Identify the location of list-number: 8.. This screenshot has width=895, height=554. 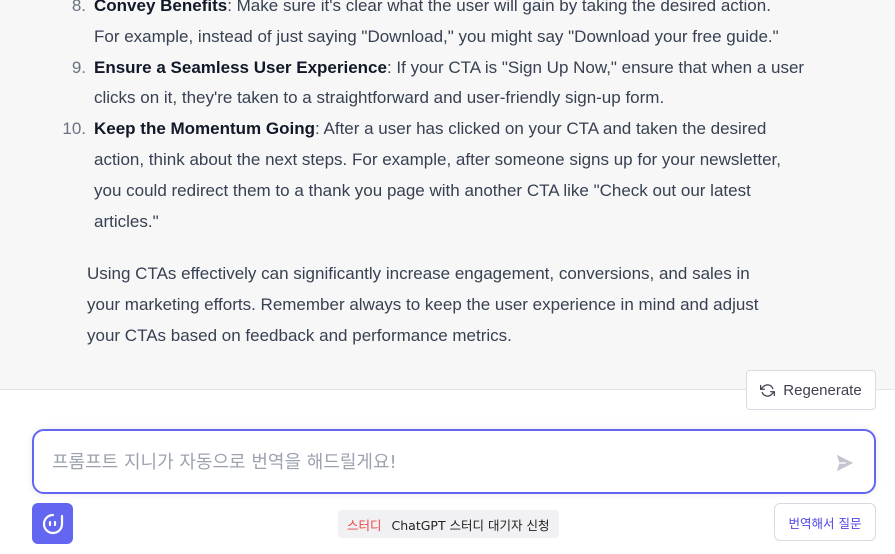
(78, 7).